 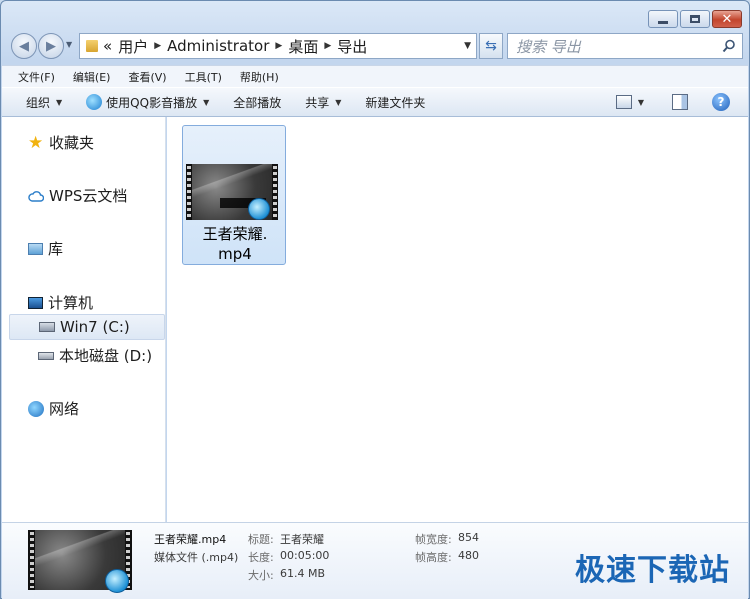 I want to click on nav-favorites-label: 收藏夹, so click(x=72, y=143).